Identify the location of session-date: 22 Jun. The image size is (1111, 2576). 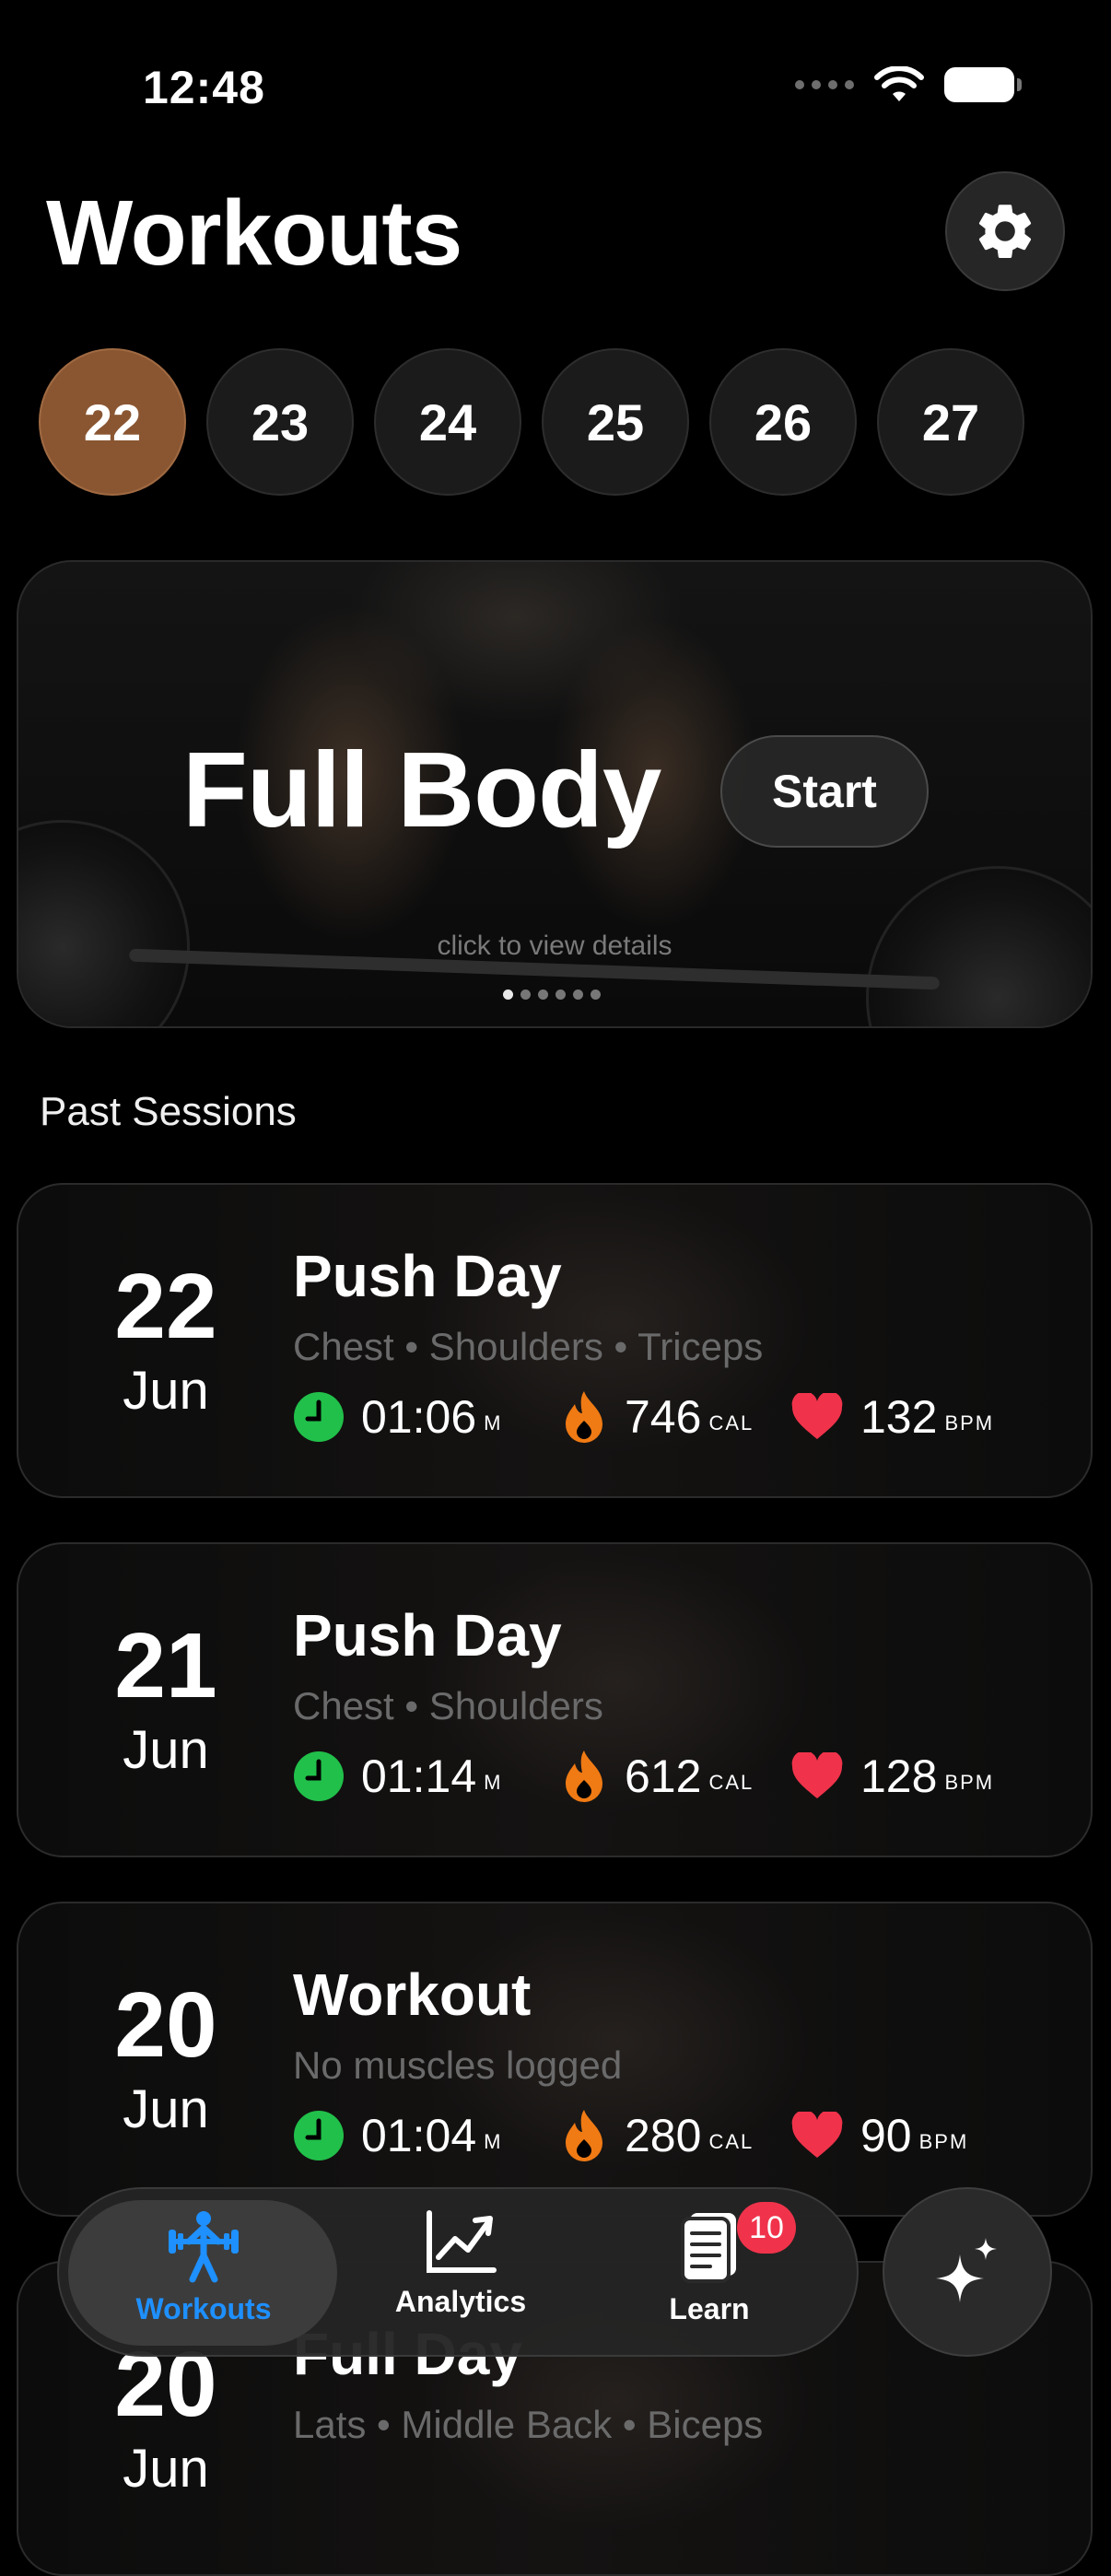
(166, 1343).